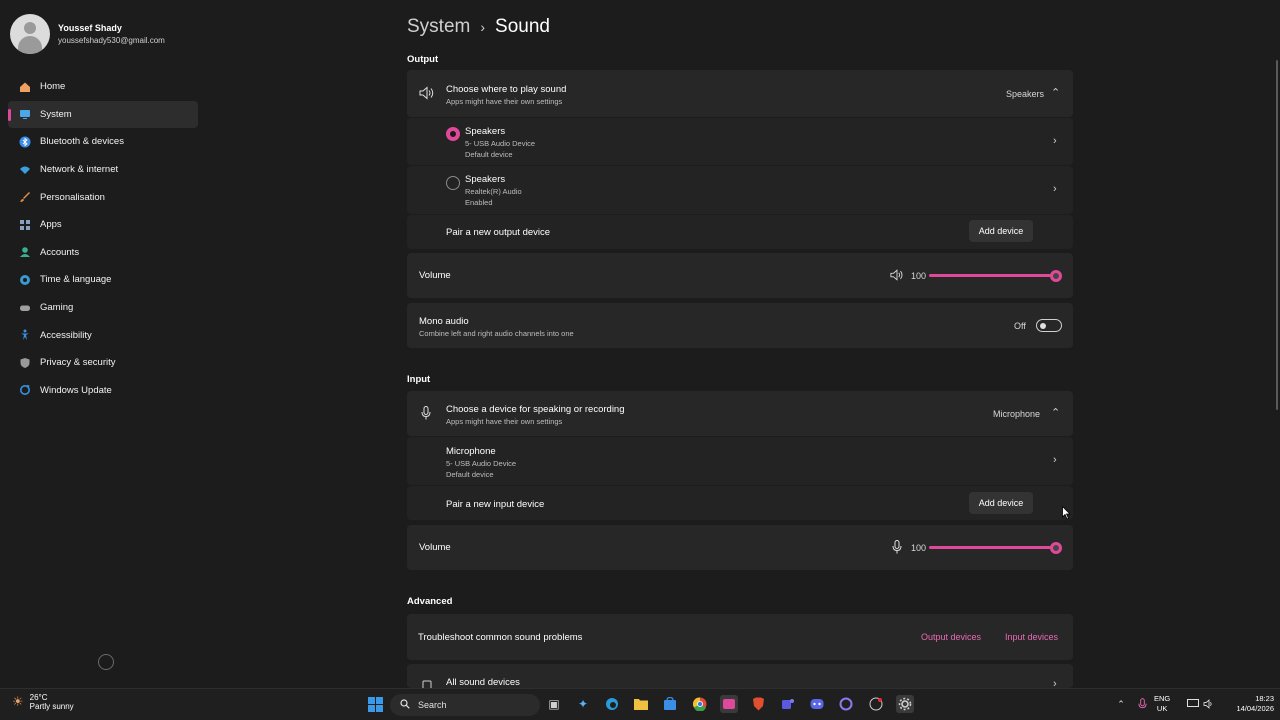 The height and width of the screenshot is (720, 1280). What do you see at coordinates (740, 190) in the screenshot?
I see `output-device-row: Speakers Realtek(R) Audio Enabled ›` at bounding box center [740, 190].